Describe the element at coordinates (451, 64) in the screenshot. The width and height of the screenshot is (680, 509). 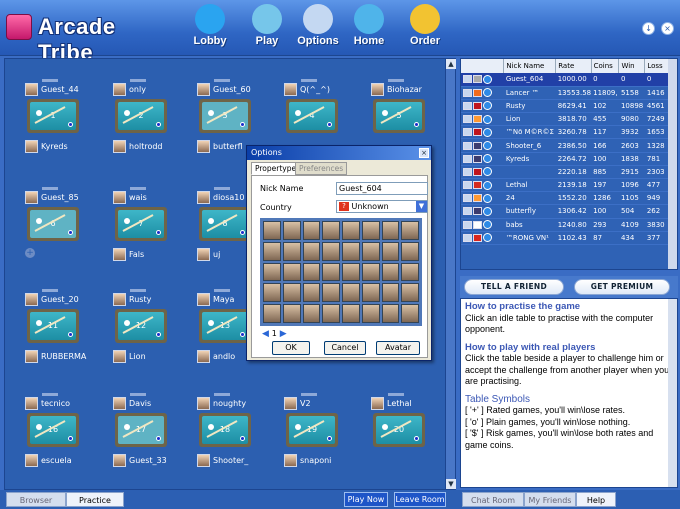
I see `scroll-up-arrow-icon: ▲` at that location.